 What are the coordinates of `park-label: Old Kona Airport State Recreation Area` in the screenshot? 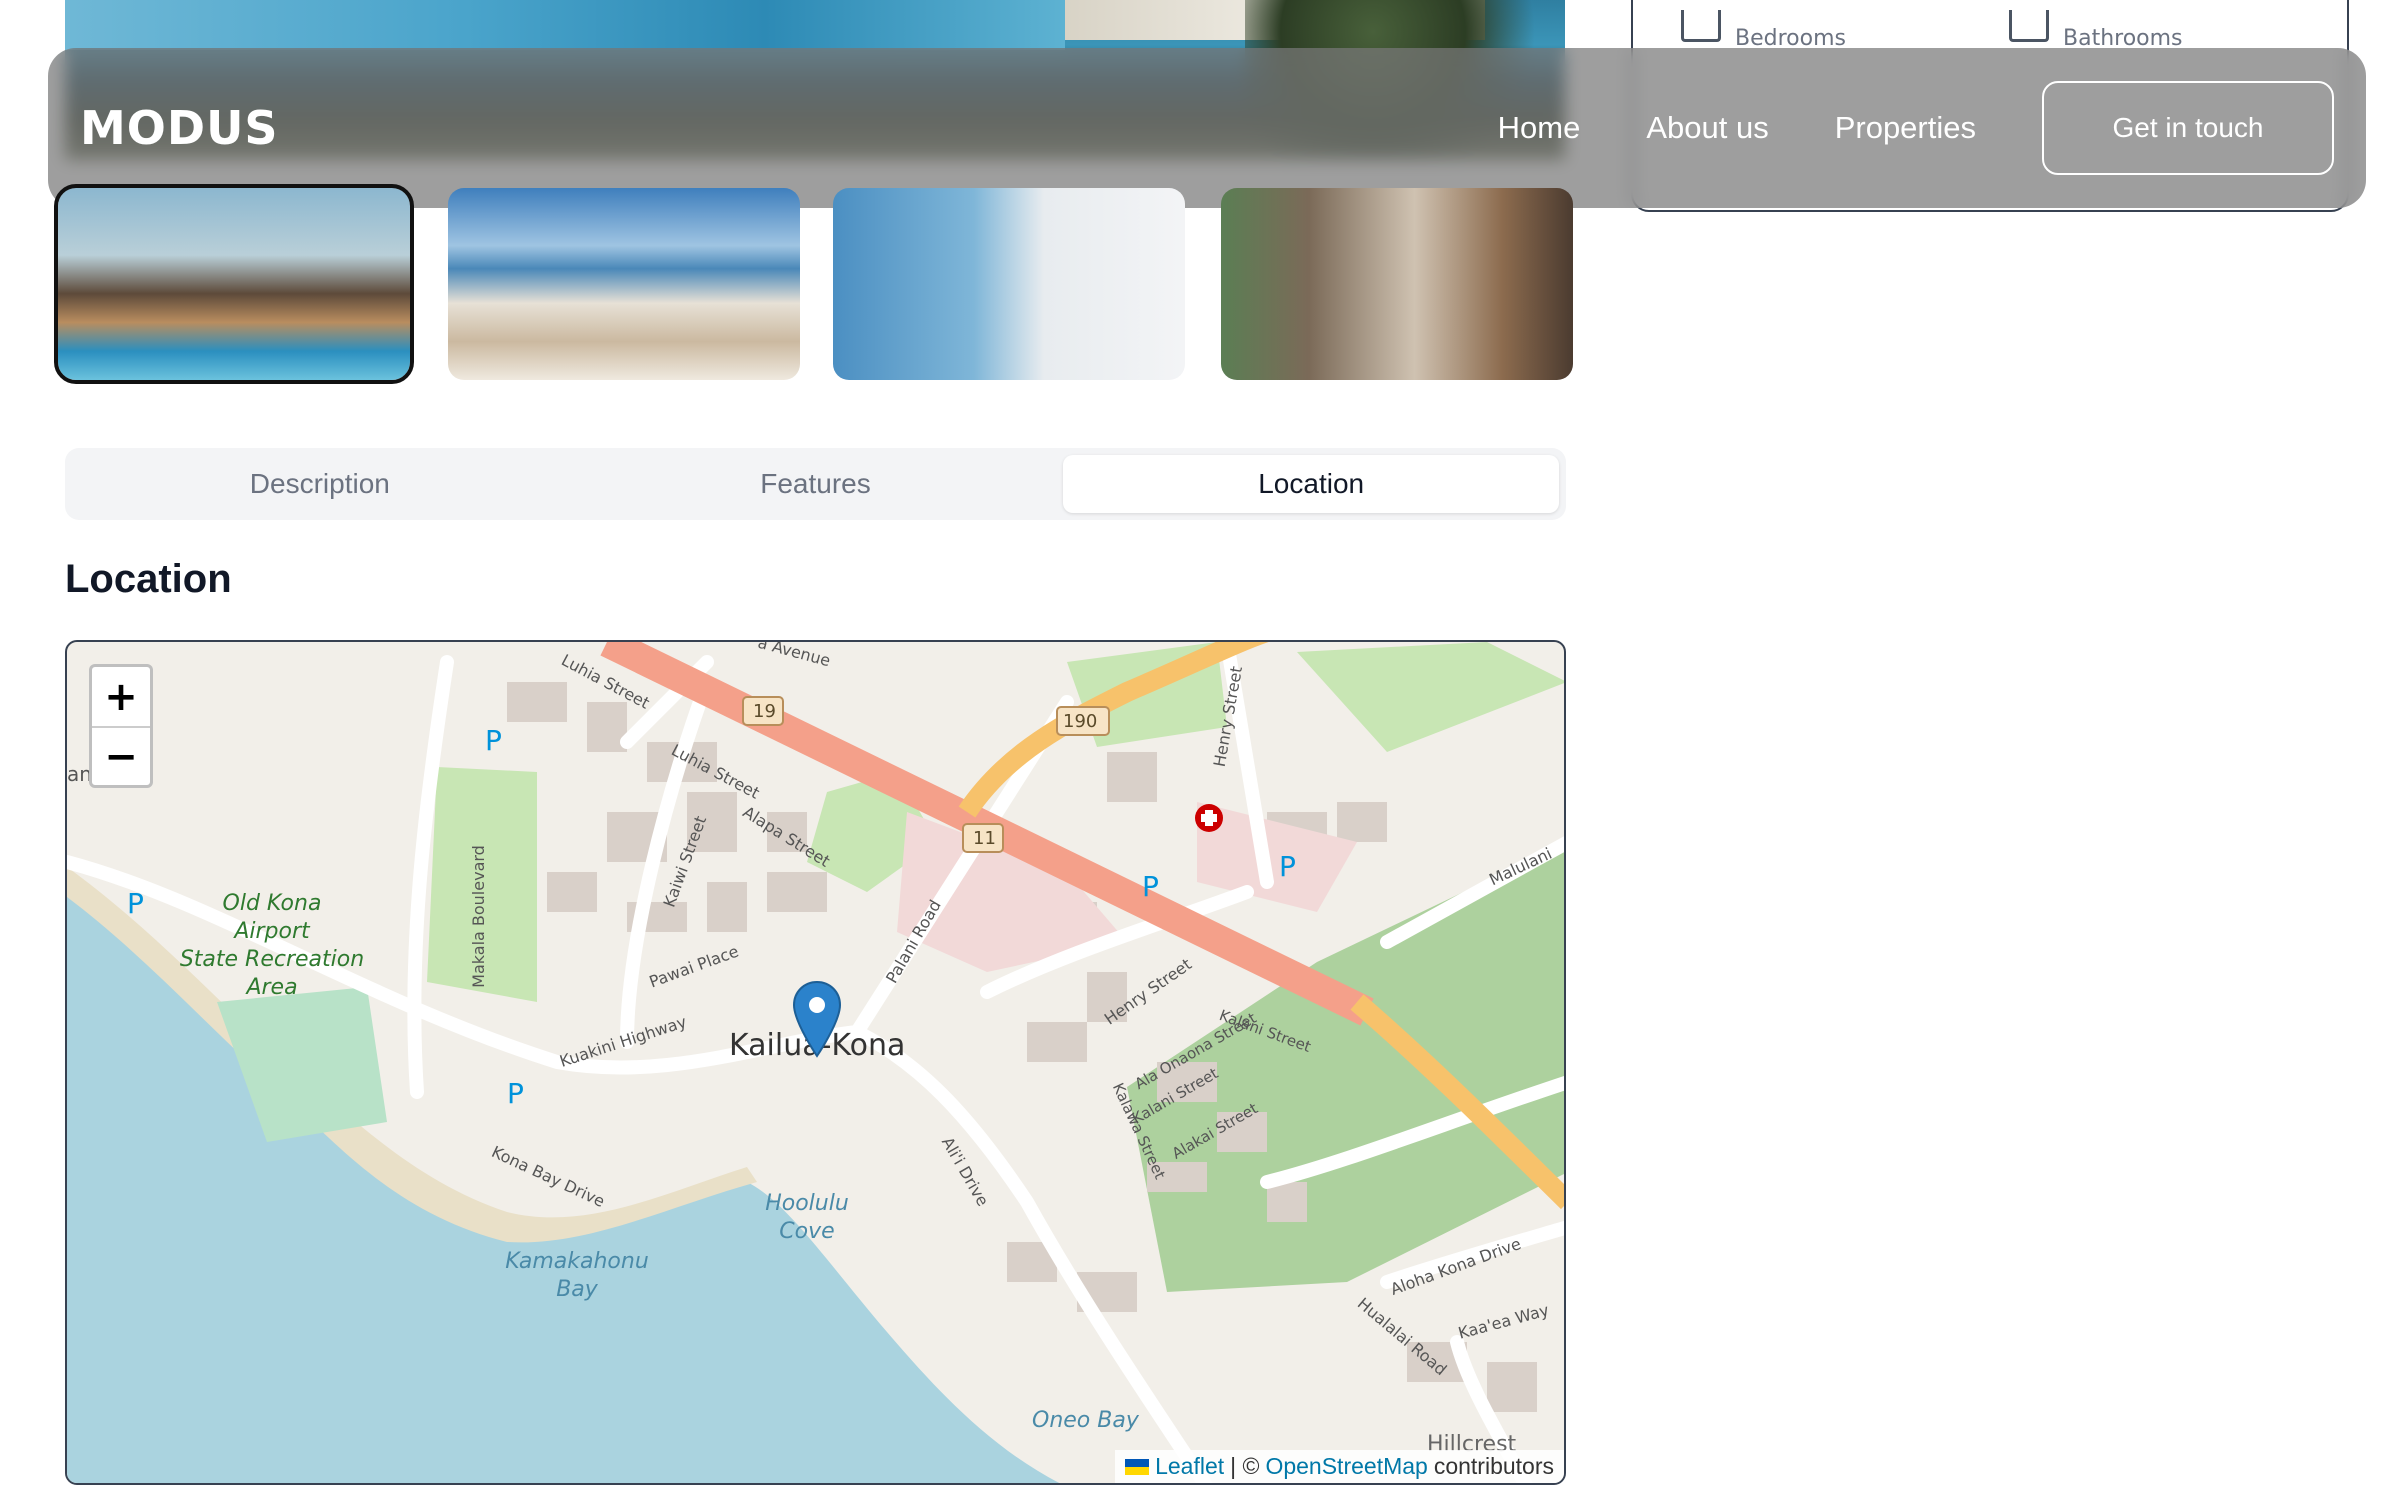 It's located at (272, 946).